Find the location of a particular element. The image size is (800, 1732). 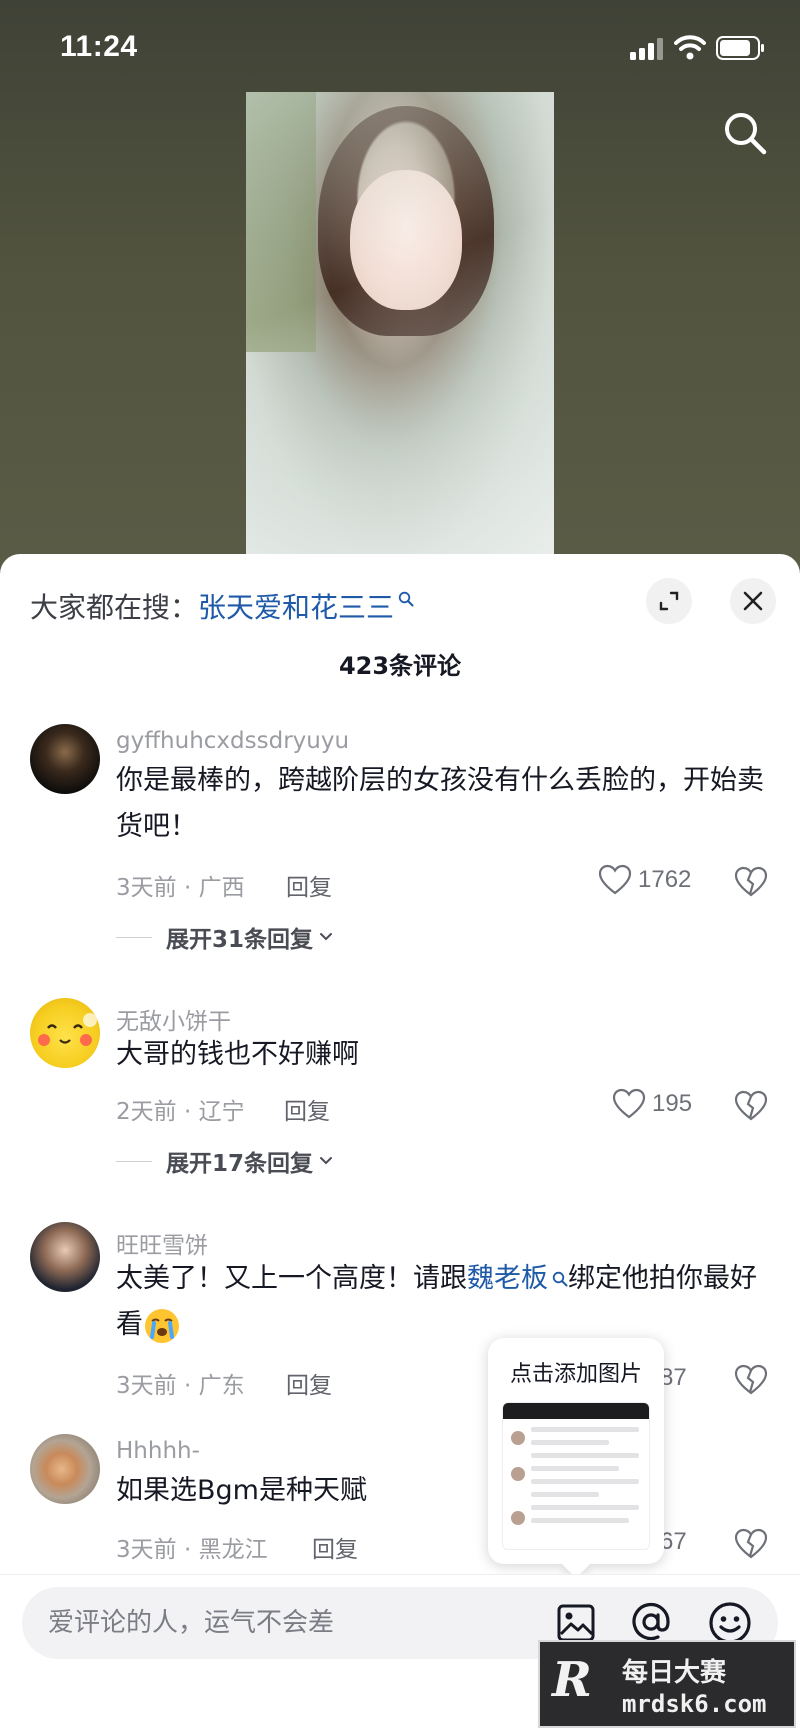

trending-search-bar: 大家都在搜： 张天爱和花三三 is located at coordinates (222, 606).